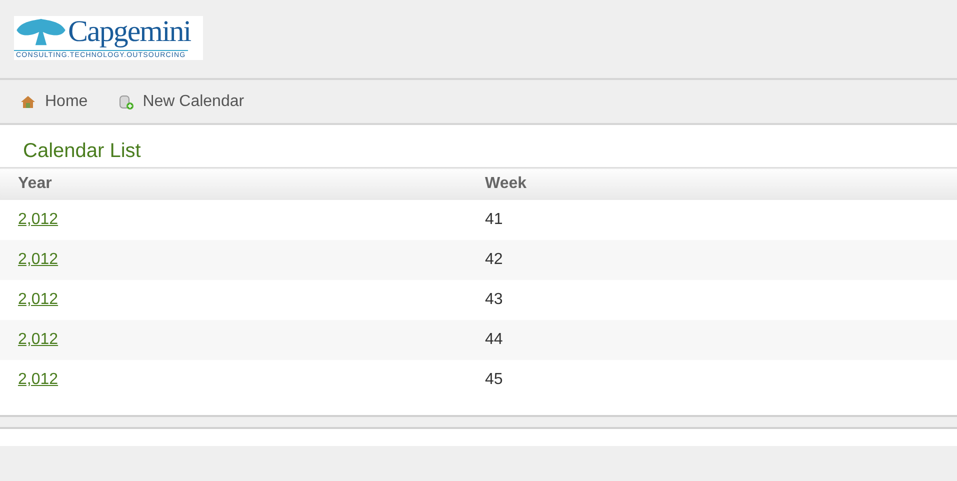  Describe the element at coordinates (129, 32) in the screenshot. I see `logo-wordmark: Capgemini` at that location.